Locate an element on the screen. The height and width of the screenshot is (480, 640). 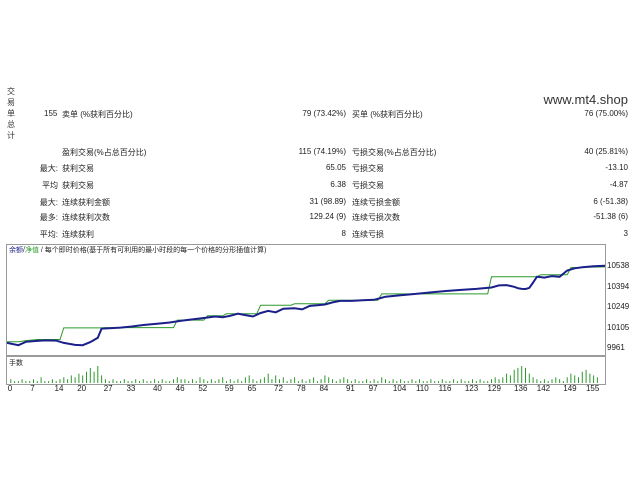
y-tick-label: 10394 is located at coordinates (618, 286).